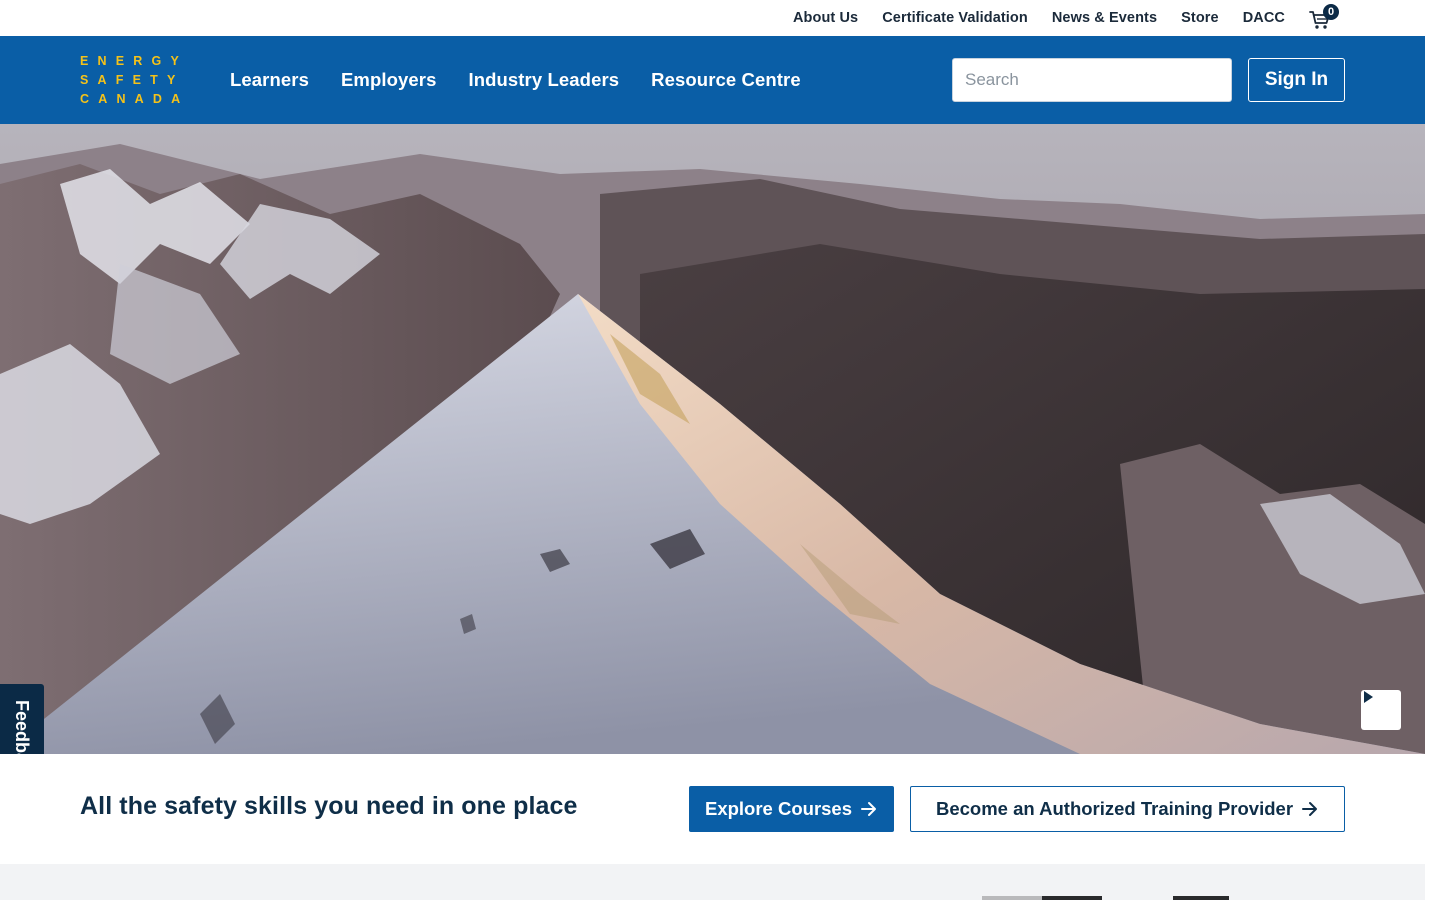  I want to click on next-section, so click(712, 882).